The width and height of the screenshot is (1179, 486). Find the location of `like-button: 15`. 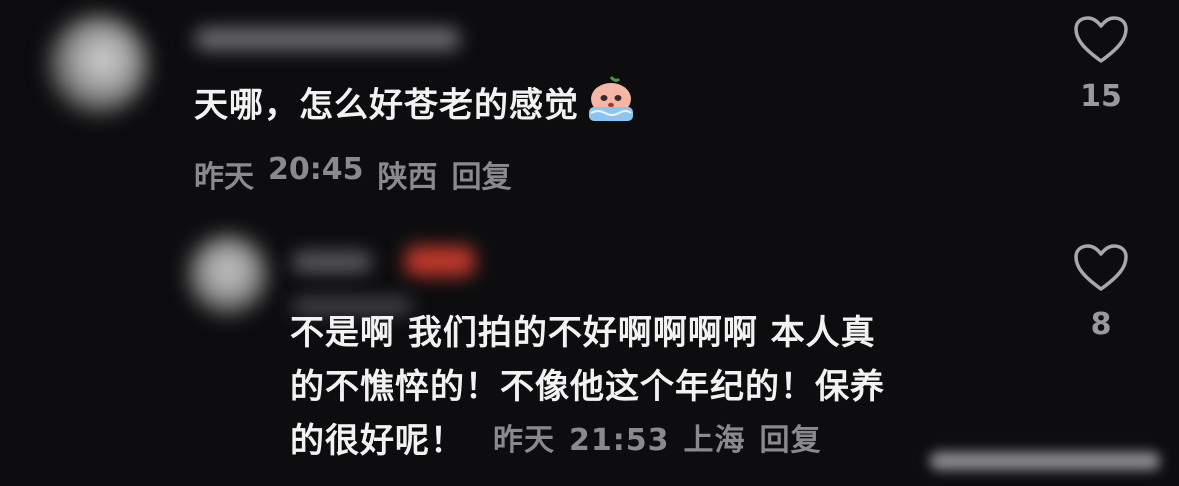

like-button: 15 is located at coordinates (1101, 64).